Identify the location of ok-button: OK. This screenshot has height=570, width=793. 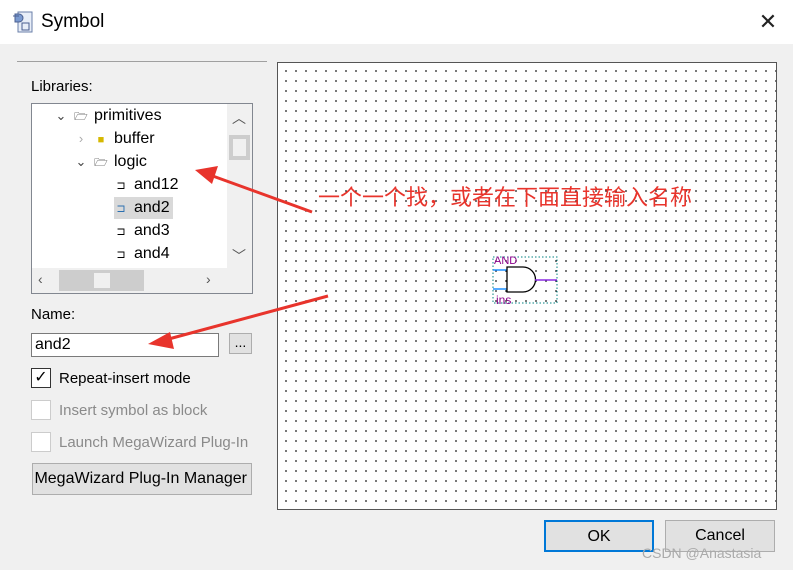
(599, 536).